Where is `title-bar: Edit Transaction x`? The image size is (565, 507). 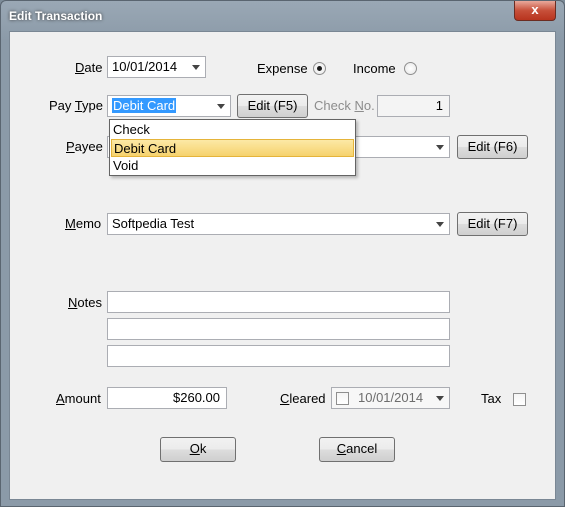
title-bar: Edit Transaction x is located at coordinates (282, 16).